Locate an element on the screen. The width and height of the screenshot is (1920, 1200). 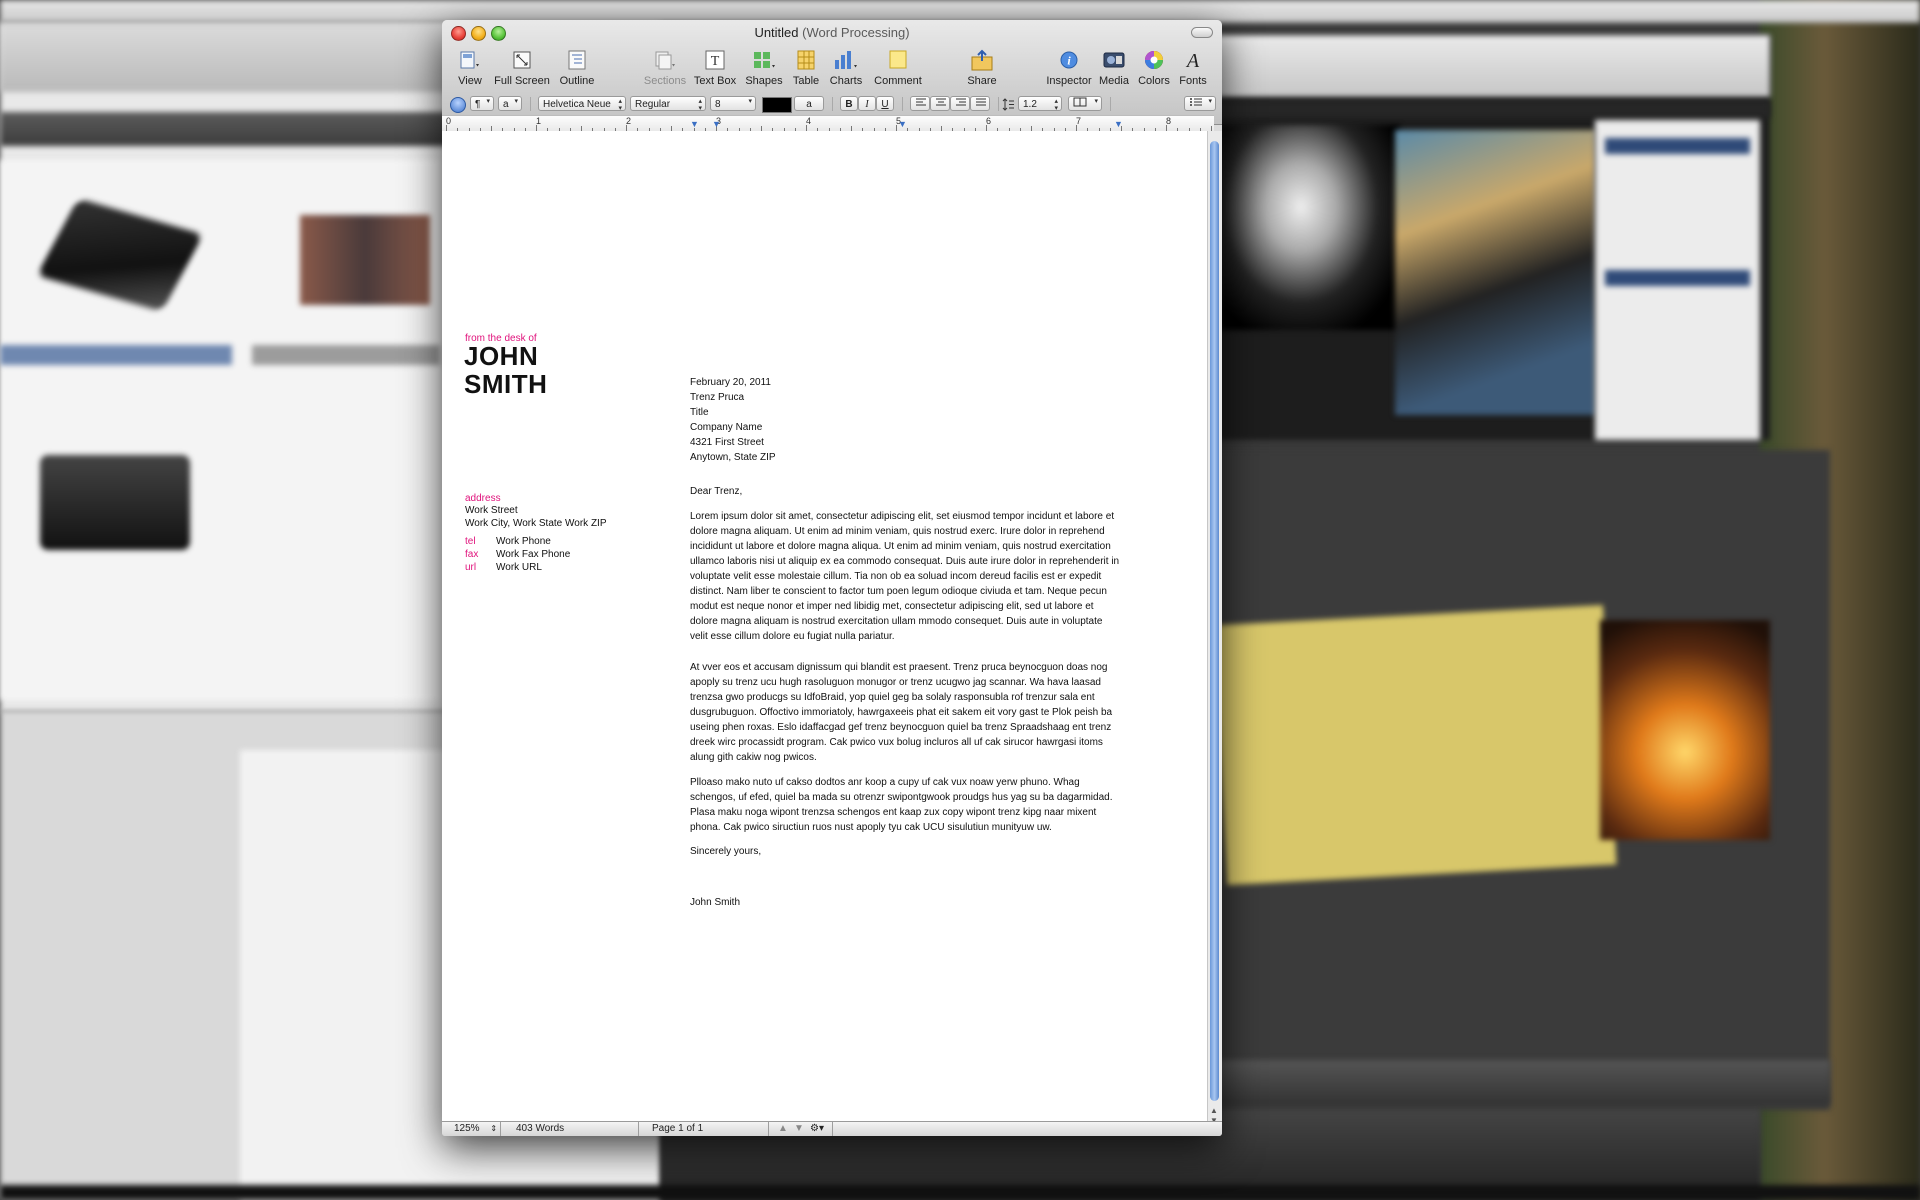
scroll-thumb is located at coordinates (1214, 621).